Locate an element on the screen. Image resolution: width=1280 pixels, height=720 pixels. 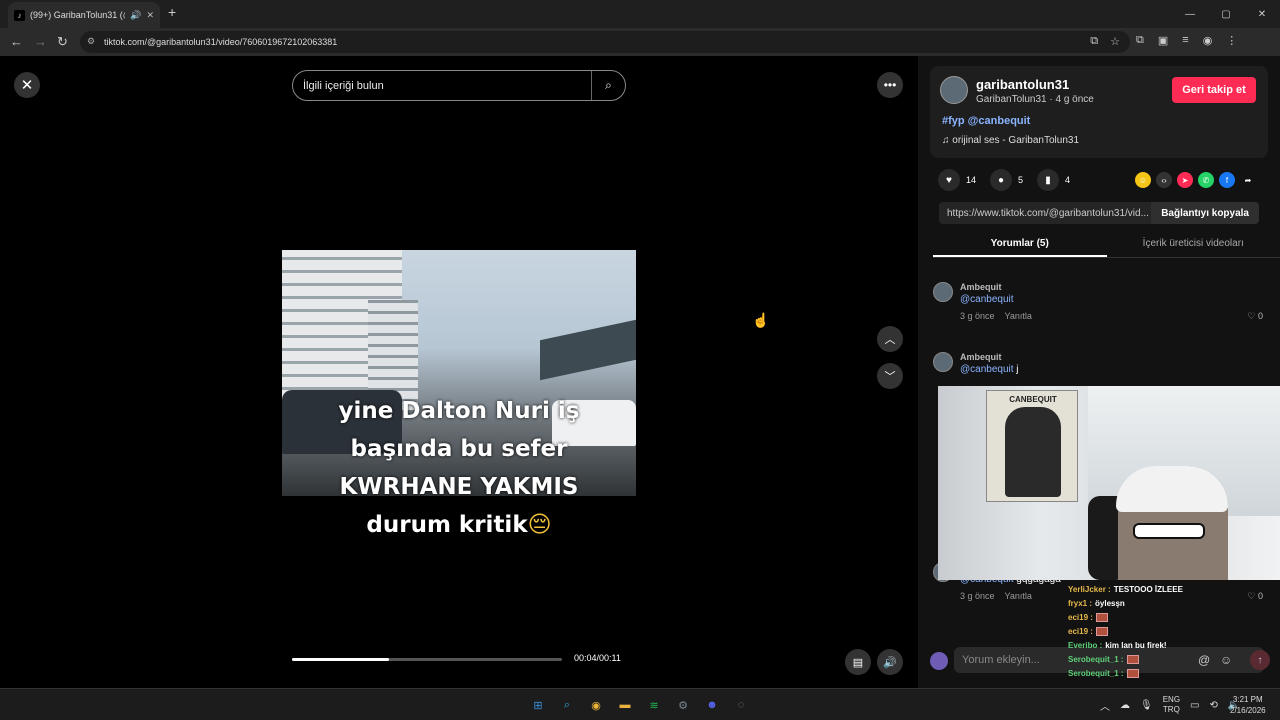
save-button: ▮ 4 is located at coordinates (1053, 180).